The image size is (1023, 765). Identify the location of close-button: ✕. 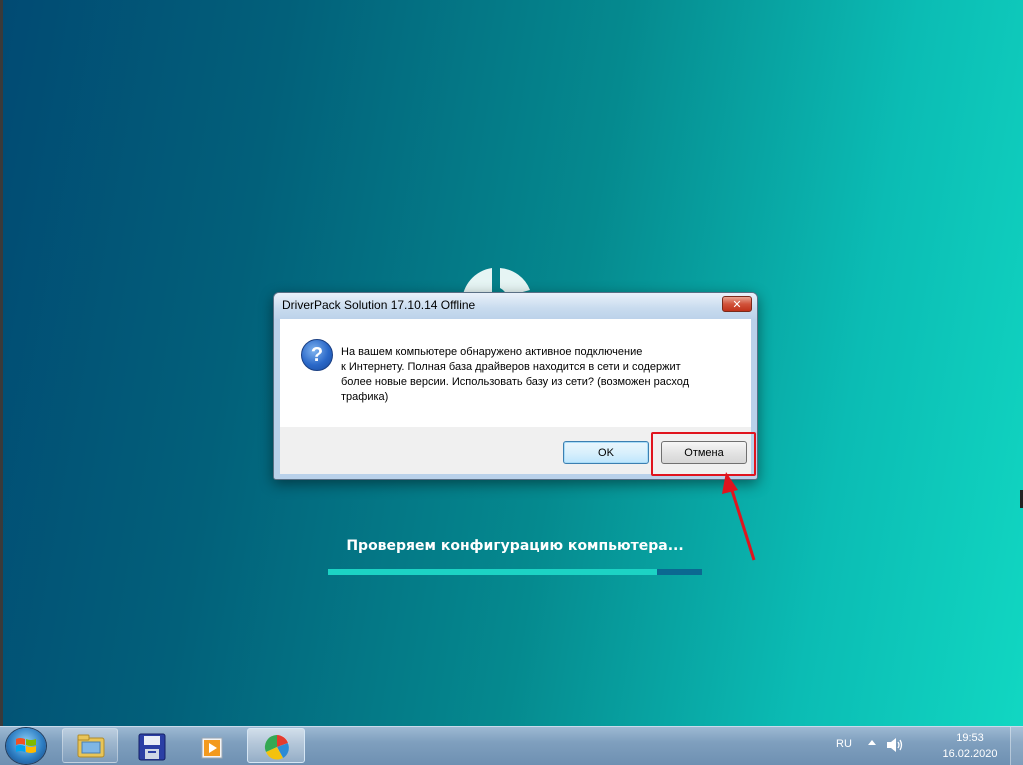
(737, 304).